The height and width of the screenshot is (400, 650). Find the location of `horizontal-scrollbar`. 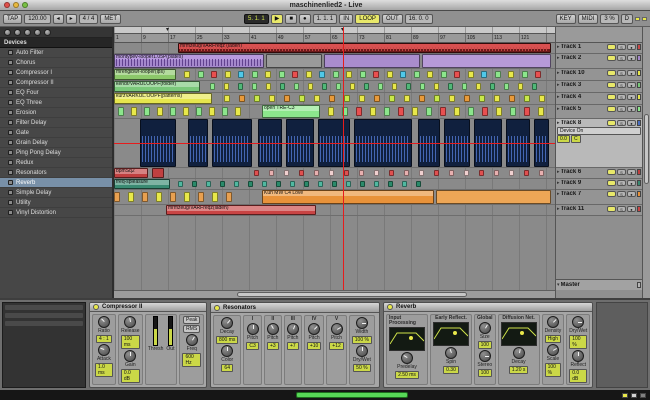

horizontal-scrollbar is located at coordinates (334, 294).